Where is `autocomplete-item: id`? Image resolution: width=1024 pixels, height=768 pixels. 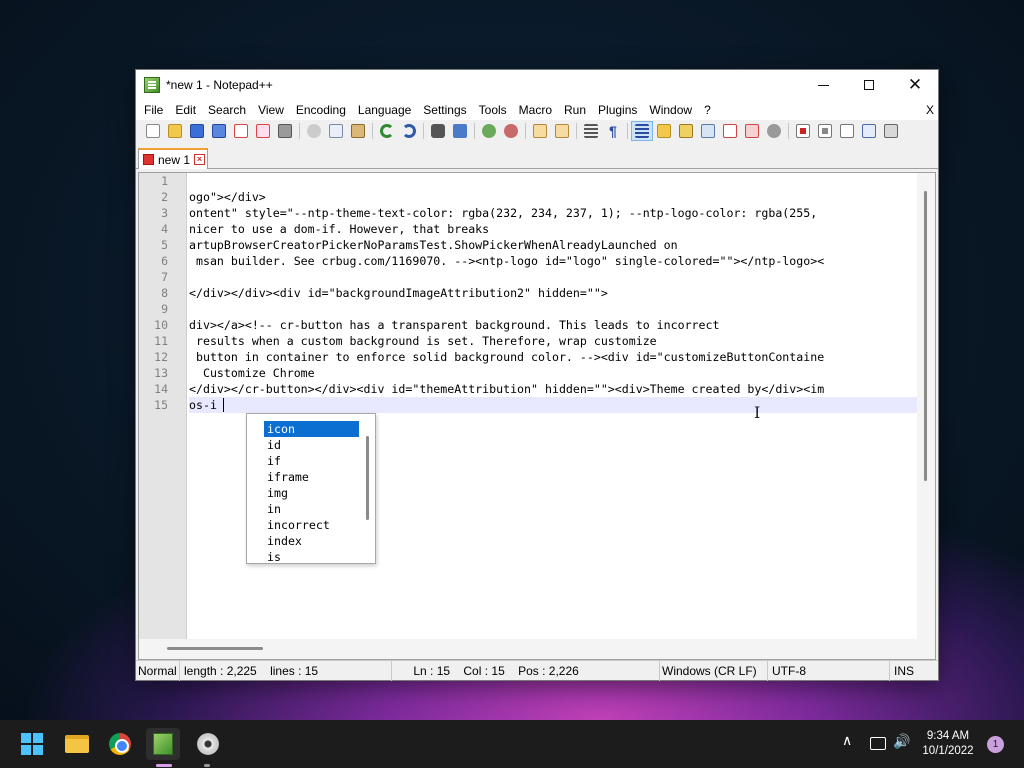
autocomplete-item: id is located at coordinates (311, 445).